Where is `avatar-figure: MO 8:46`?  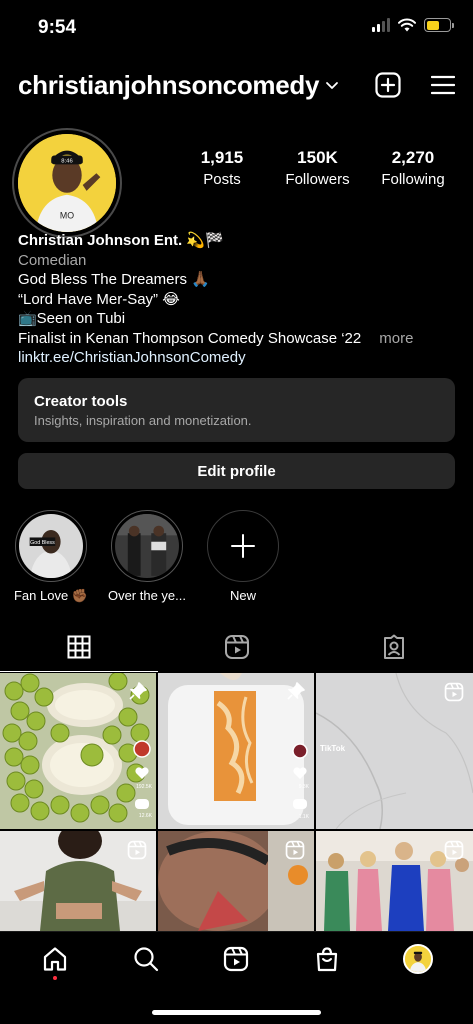 avatar-figure: MO 8:46 is located at coordinates (67, 183).